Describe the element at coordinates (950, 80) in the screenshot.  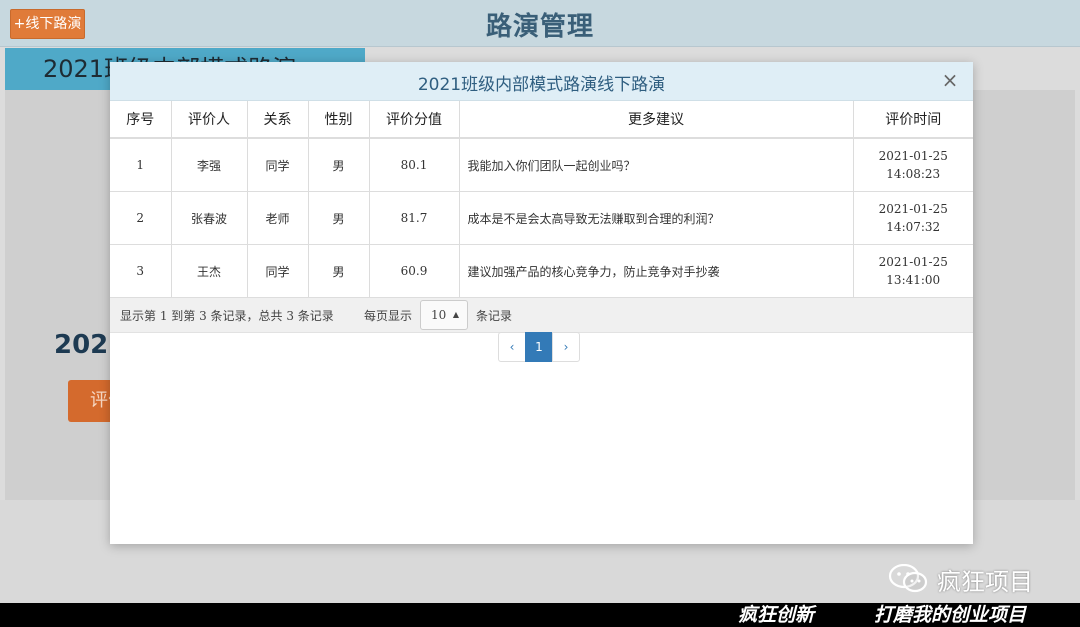
I see `close-icon: ×` at that location.